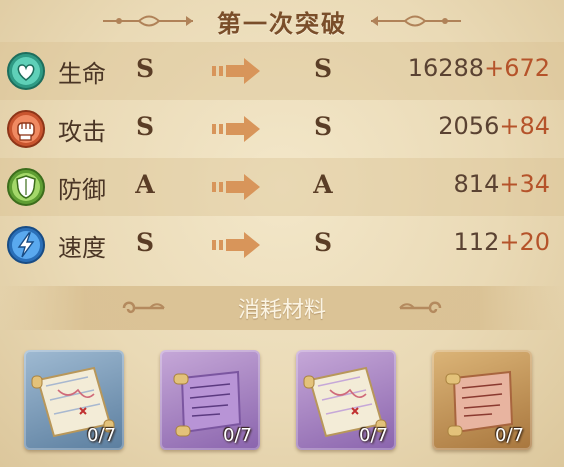  Describe the element at coordinates (282, 129) in the screenshot. I see `stat-row-attack: 攻击 S S 2056+84` at that location.